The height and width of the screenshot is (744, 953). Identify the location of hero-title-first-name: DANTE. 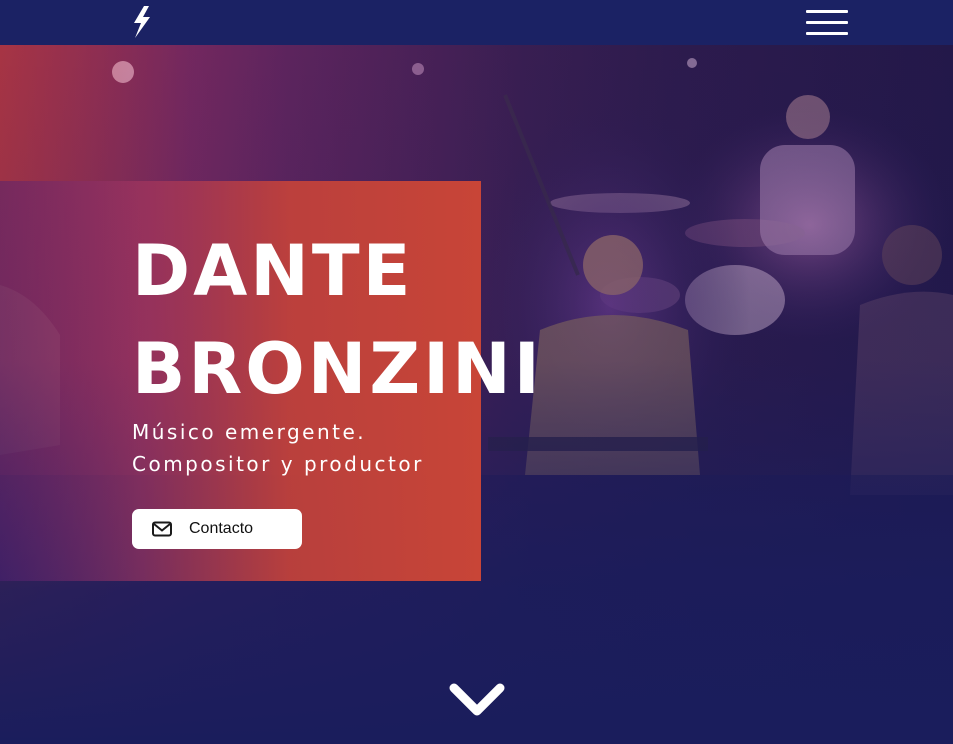
(273, 271).